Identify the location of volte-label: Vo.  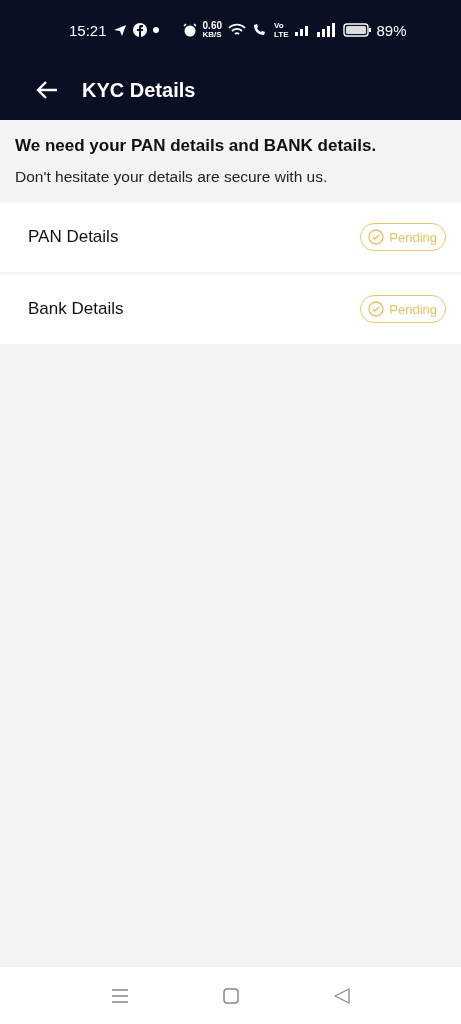
(279, 25).